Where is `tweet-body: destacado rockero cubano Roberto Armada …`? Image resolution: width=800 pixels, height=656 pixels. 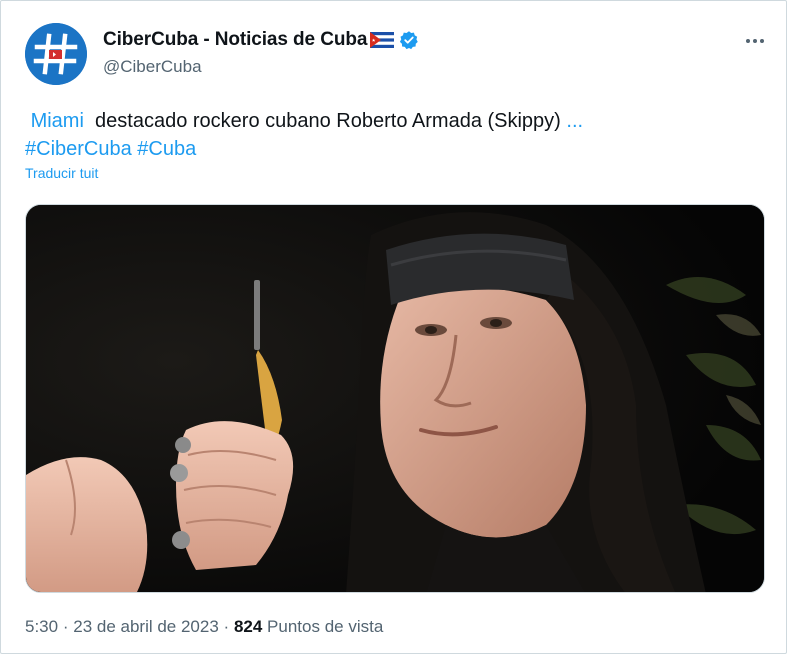
tweet-body: destacado rockero cubano Roberto Armada … is located at coordinates (328, 121).